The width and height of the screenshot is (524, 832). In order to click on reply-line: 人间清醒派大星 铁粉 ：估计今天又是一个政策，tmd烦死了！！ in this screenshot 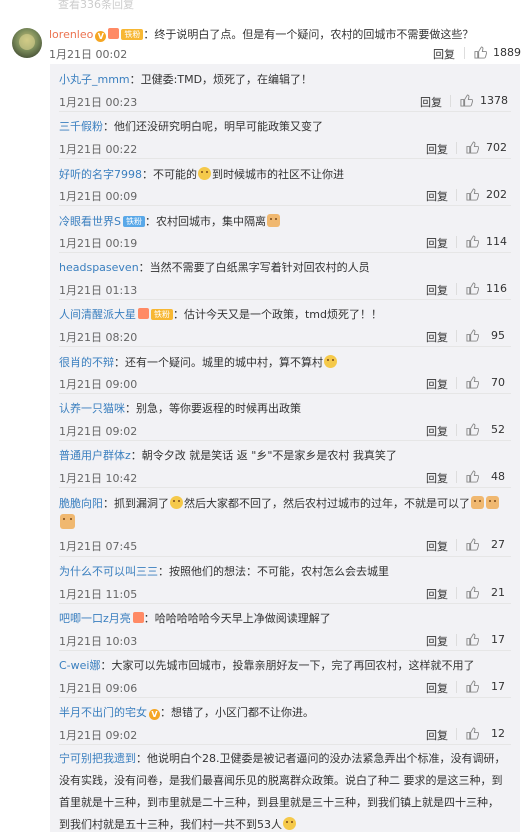, I will do `click(220, 315)`.